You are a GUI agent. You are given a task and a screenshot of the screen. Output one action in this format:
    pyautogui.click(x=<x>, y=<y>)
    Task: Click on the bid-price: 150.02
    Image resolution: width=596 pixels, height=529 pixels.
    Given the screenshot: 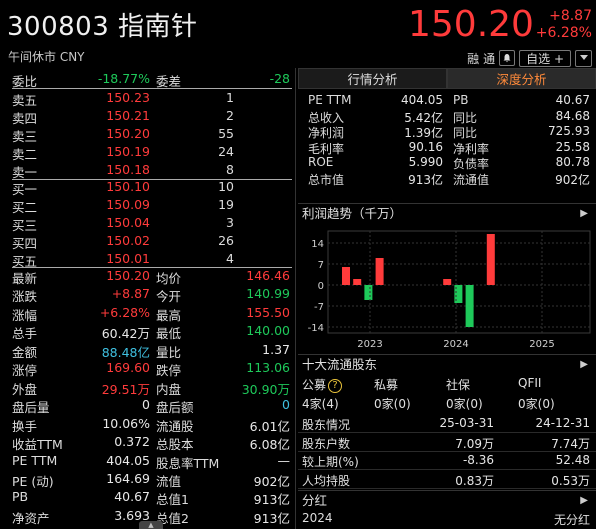 What is the action you would take?
    pyautogui.click(x=128, y=241)
    